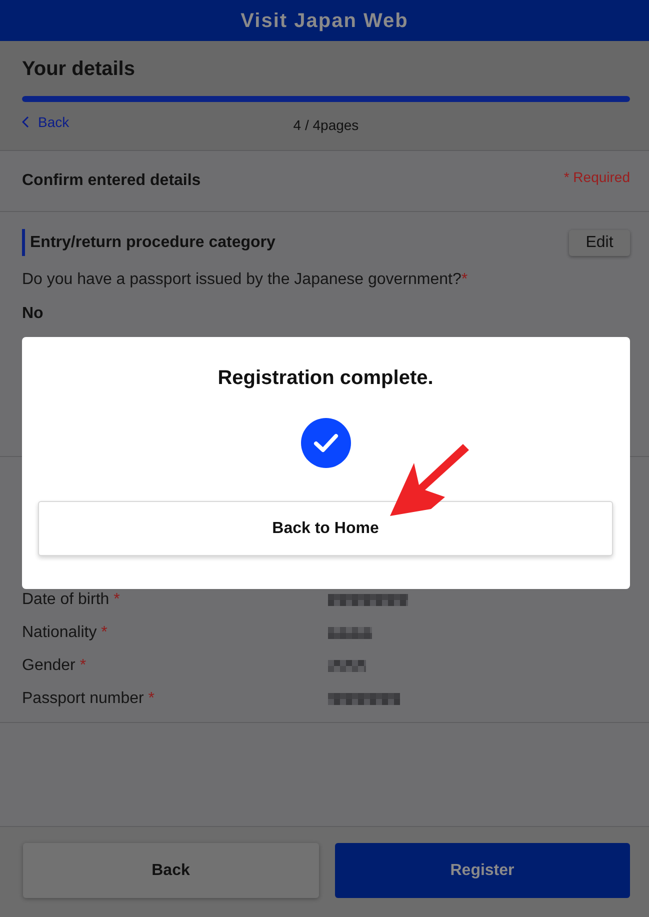 The width and height of the screenshot is (649, 917). What do you see at coordinates (33, 314) in the screenshot?
I see `answer-value: No` at bounding box center [33, 314].